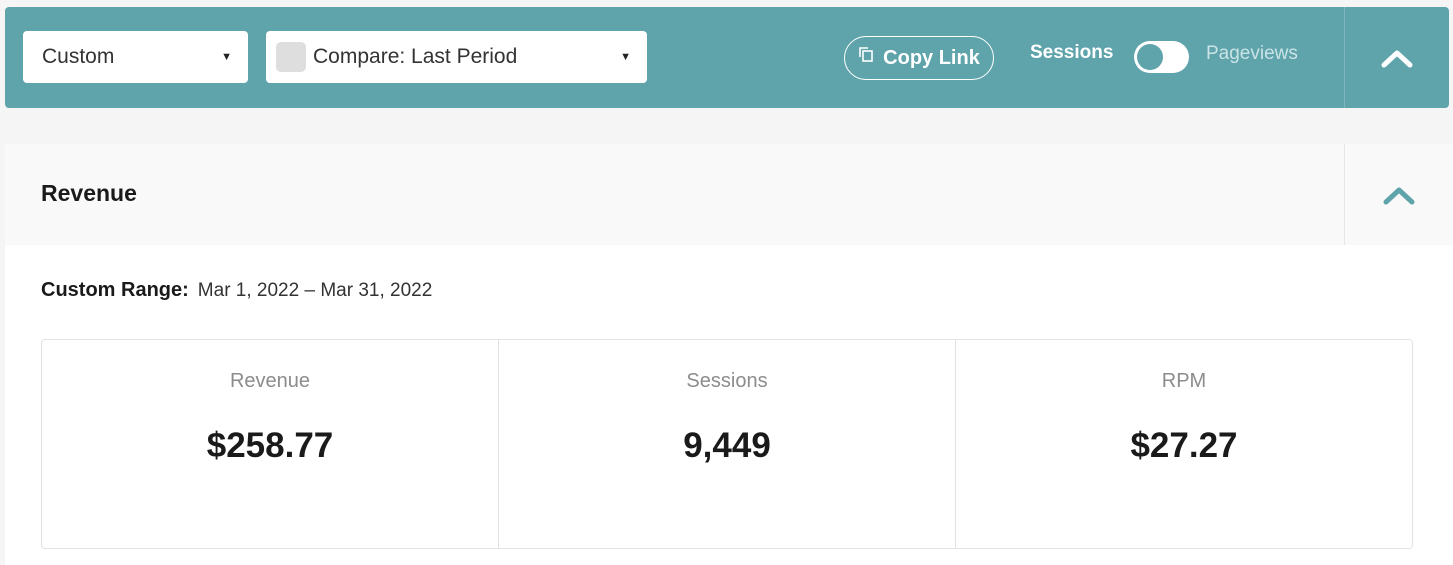  I want to click on stat-sessions: Sessions 9,449, so click(727, 444).